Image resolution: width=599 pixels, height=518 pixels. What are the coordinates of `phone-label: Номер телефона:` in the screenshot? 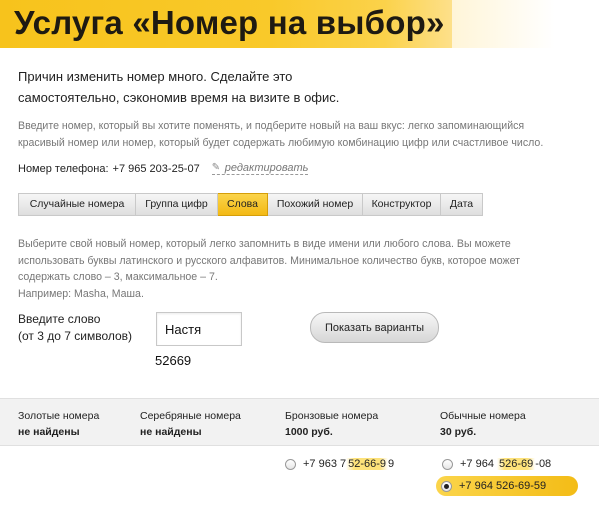 It's located at (63, 168).